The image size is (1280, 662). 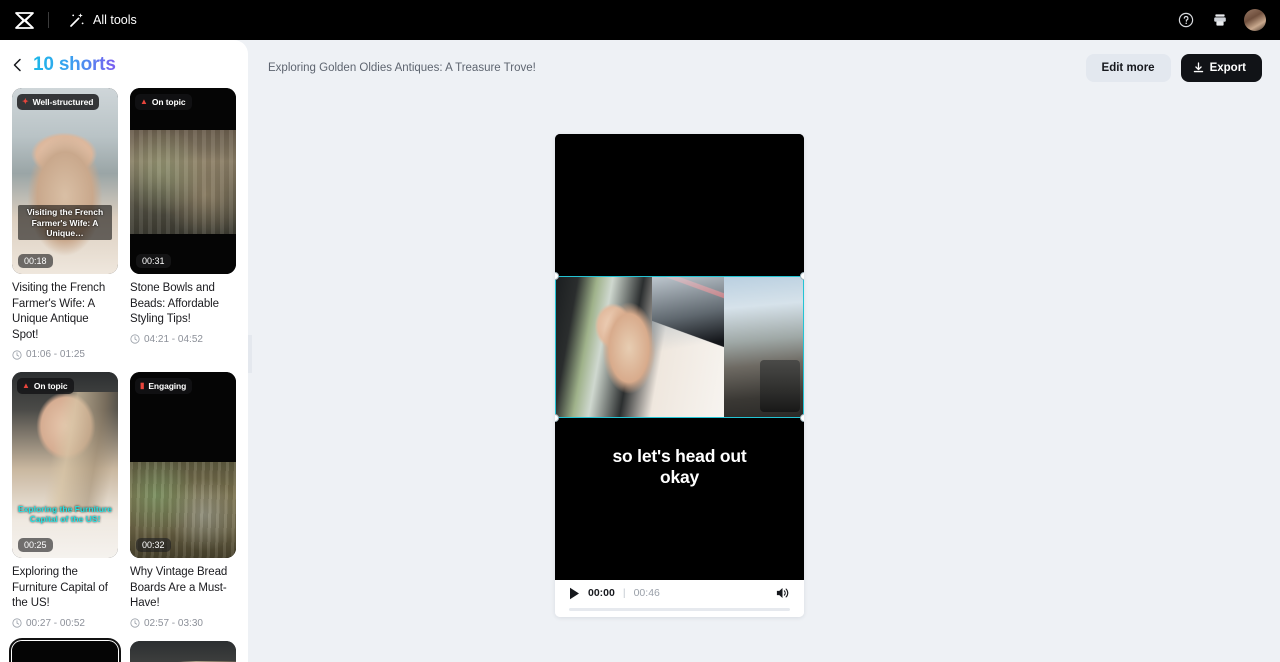 I want to click on letterbox-bottom, so click(x=679, y=499).